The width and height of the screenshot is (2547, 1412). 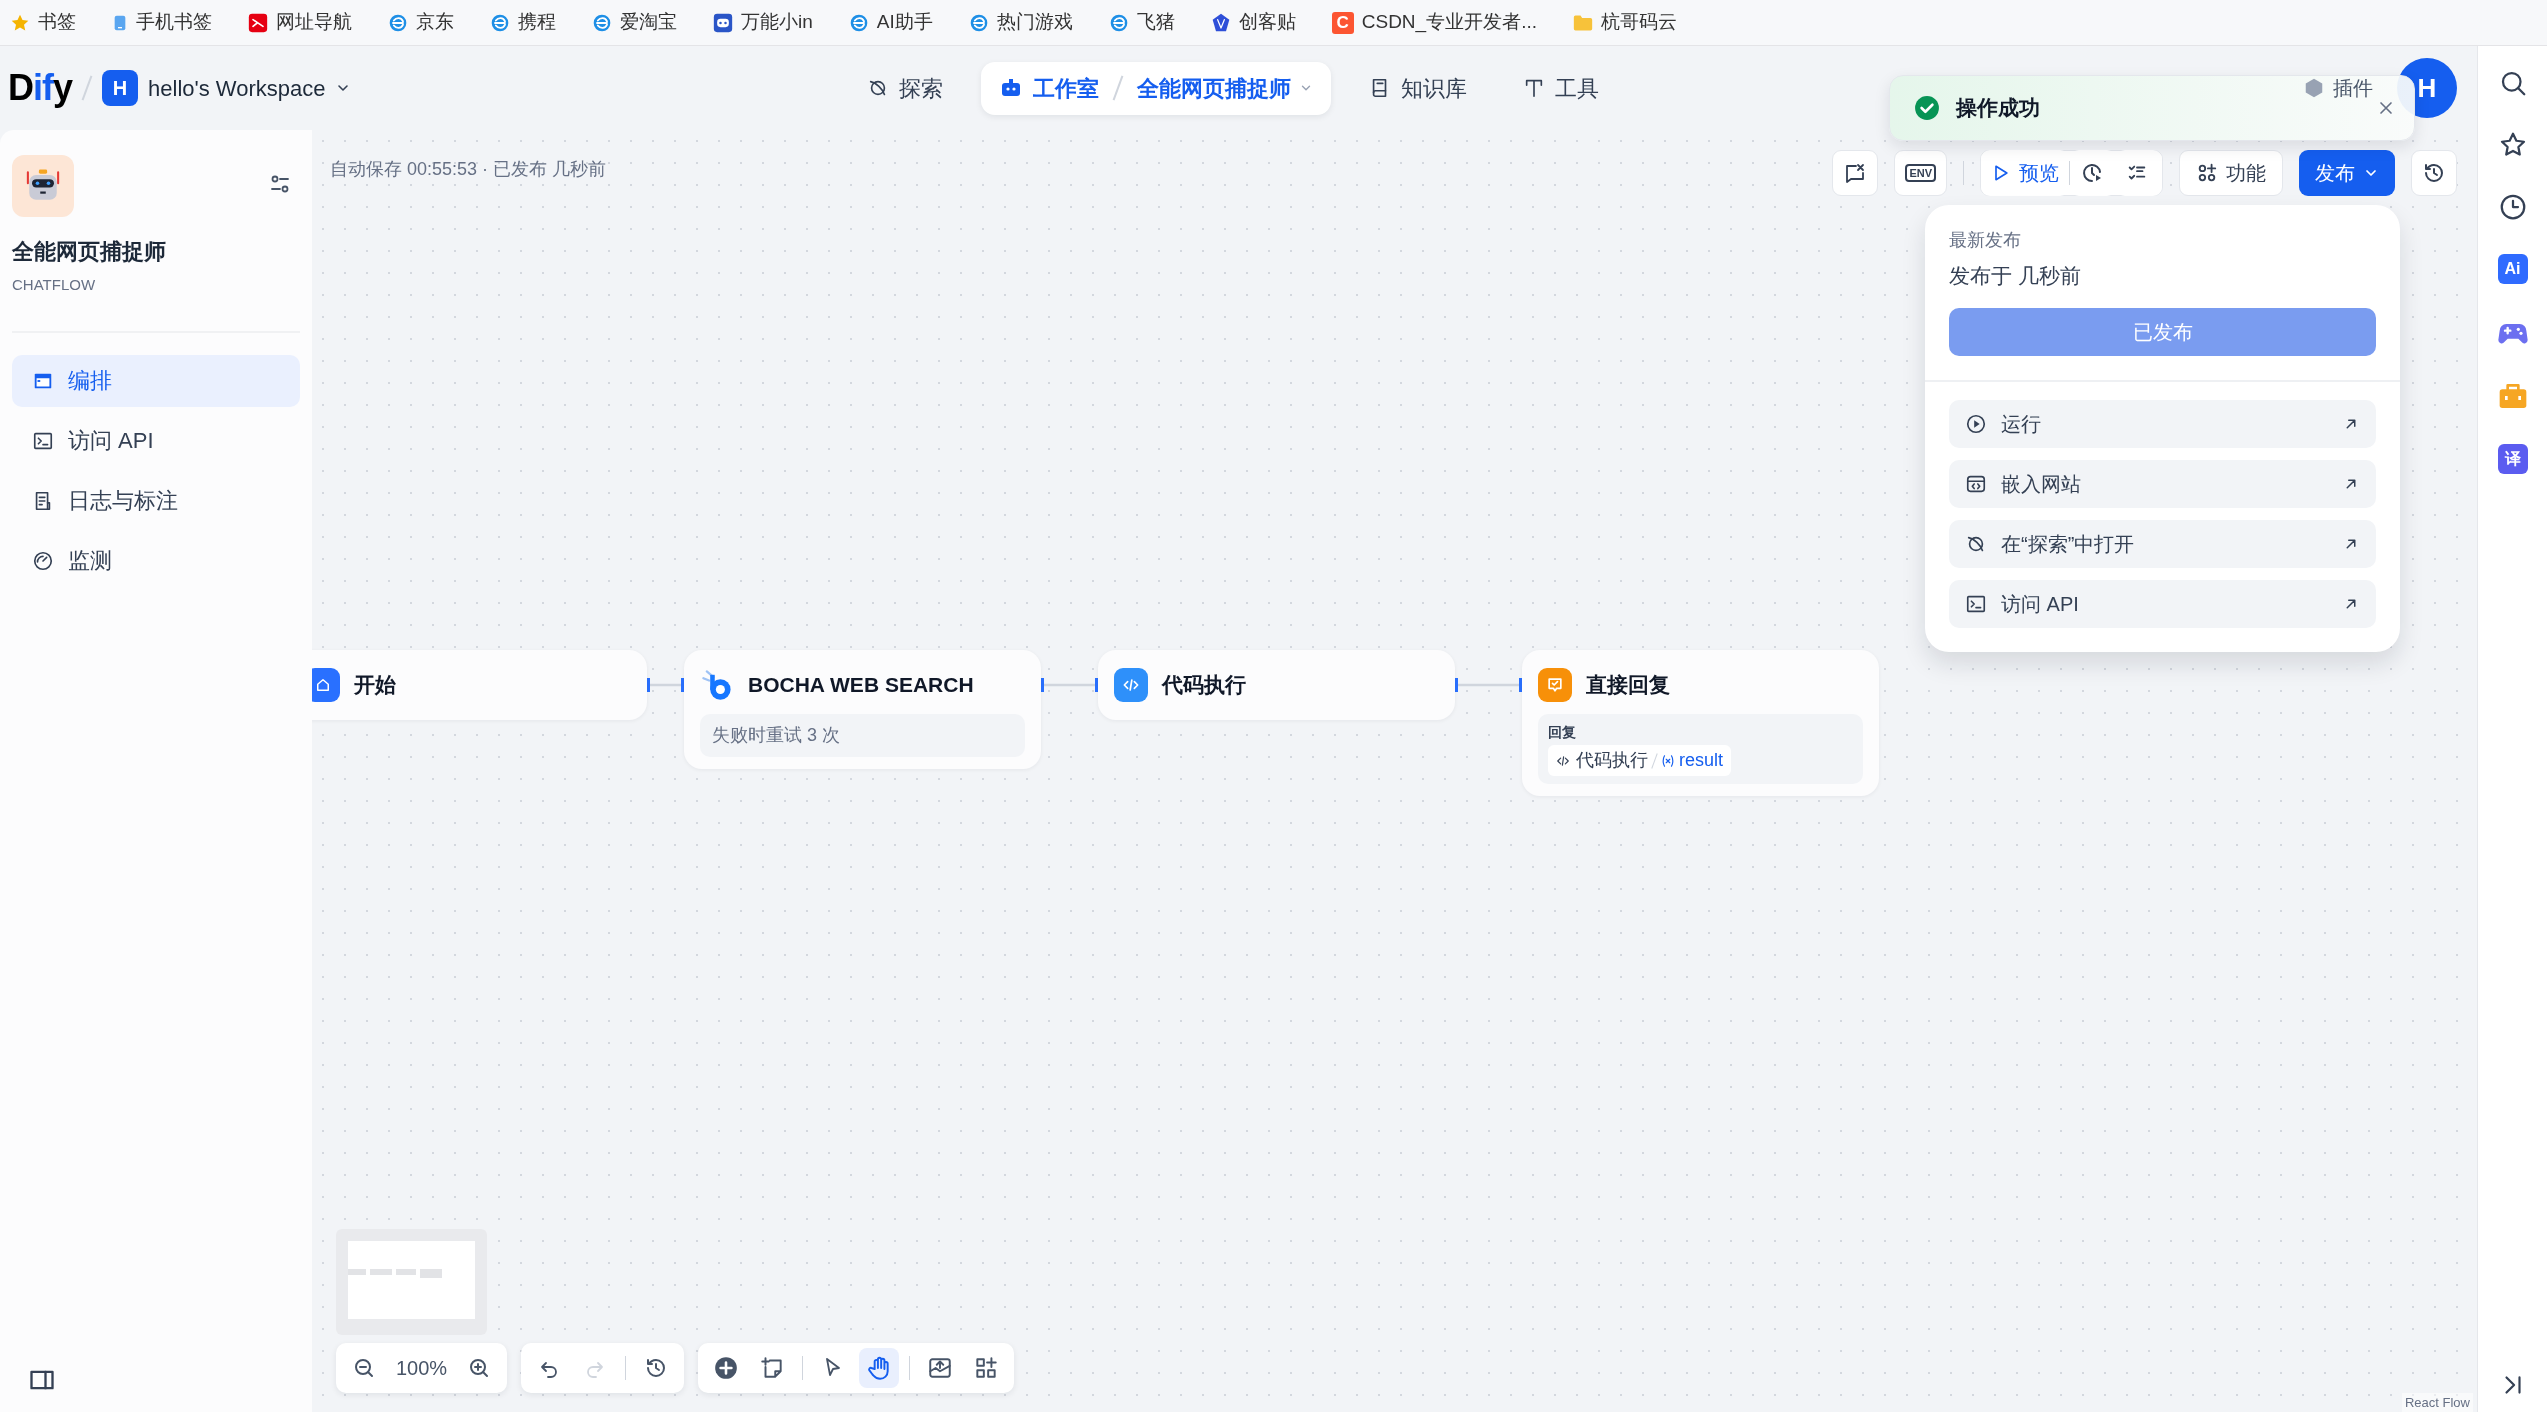 I want to click on bookmark-link: 热门游戏, so click(x=1020, y=22).